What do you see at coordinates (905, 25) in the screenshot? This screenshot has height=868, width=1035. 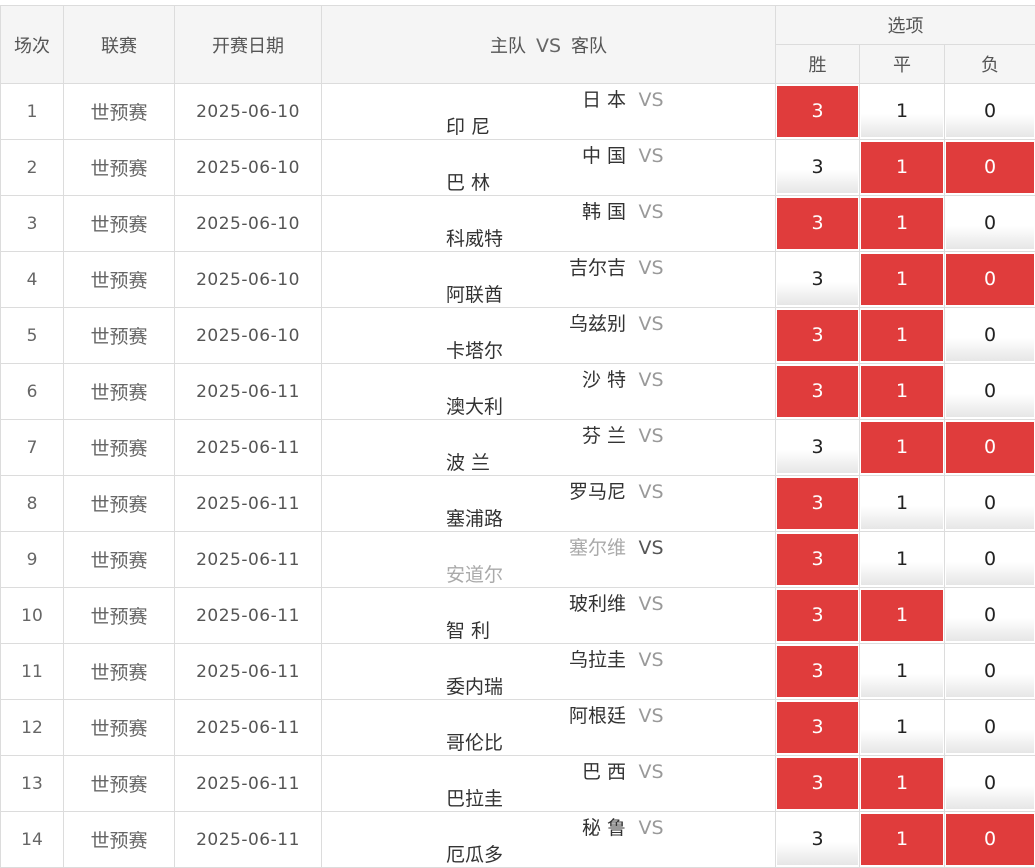 I see `col-header-options: 选项` at bounding box center [905, 25].